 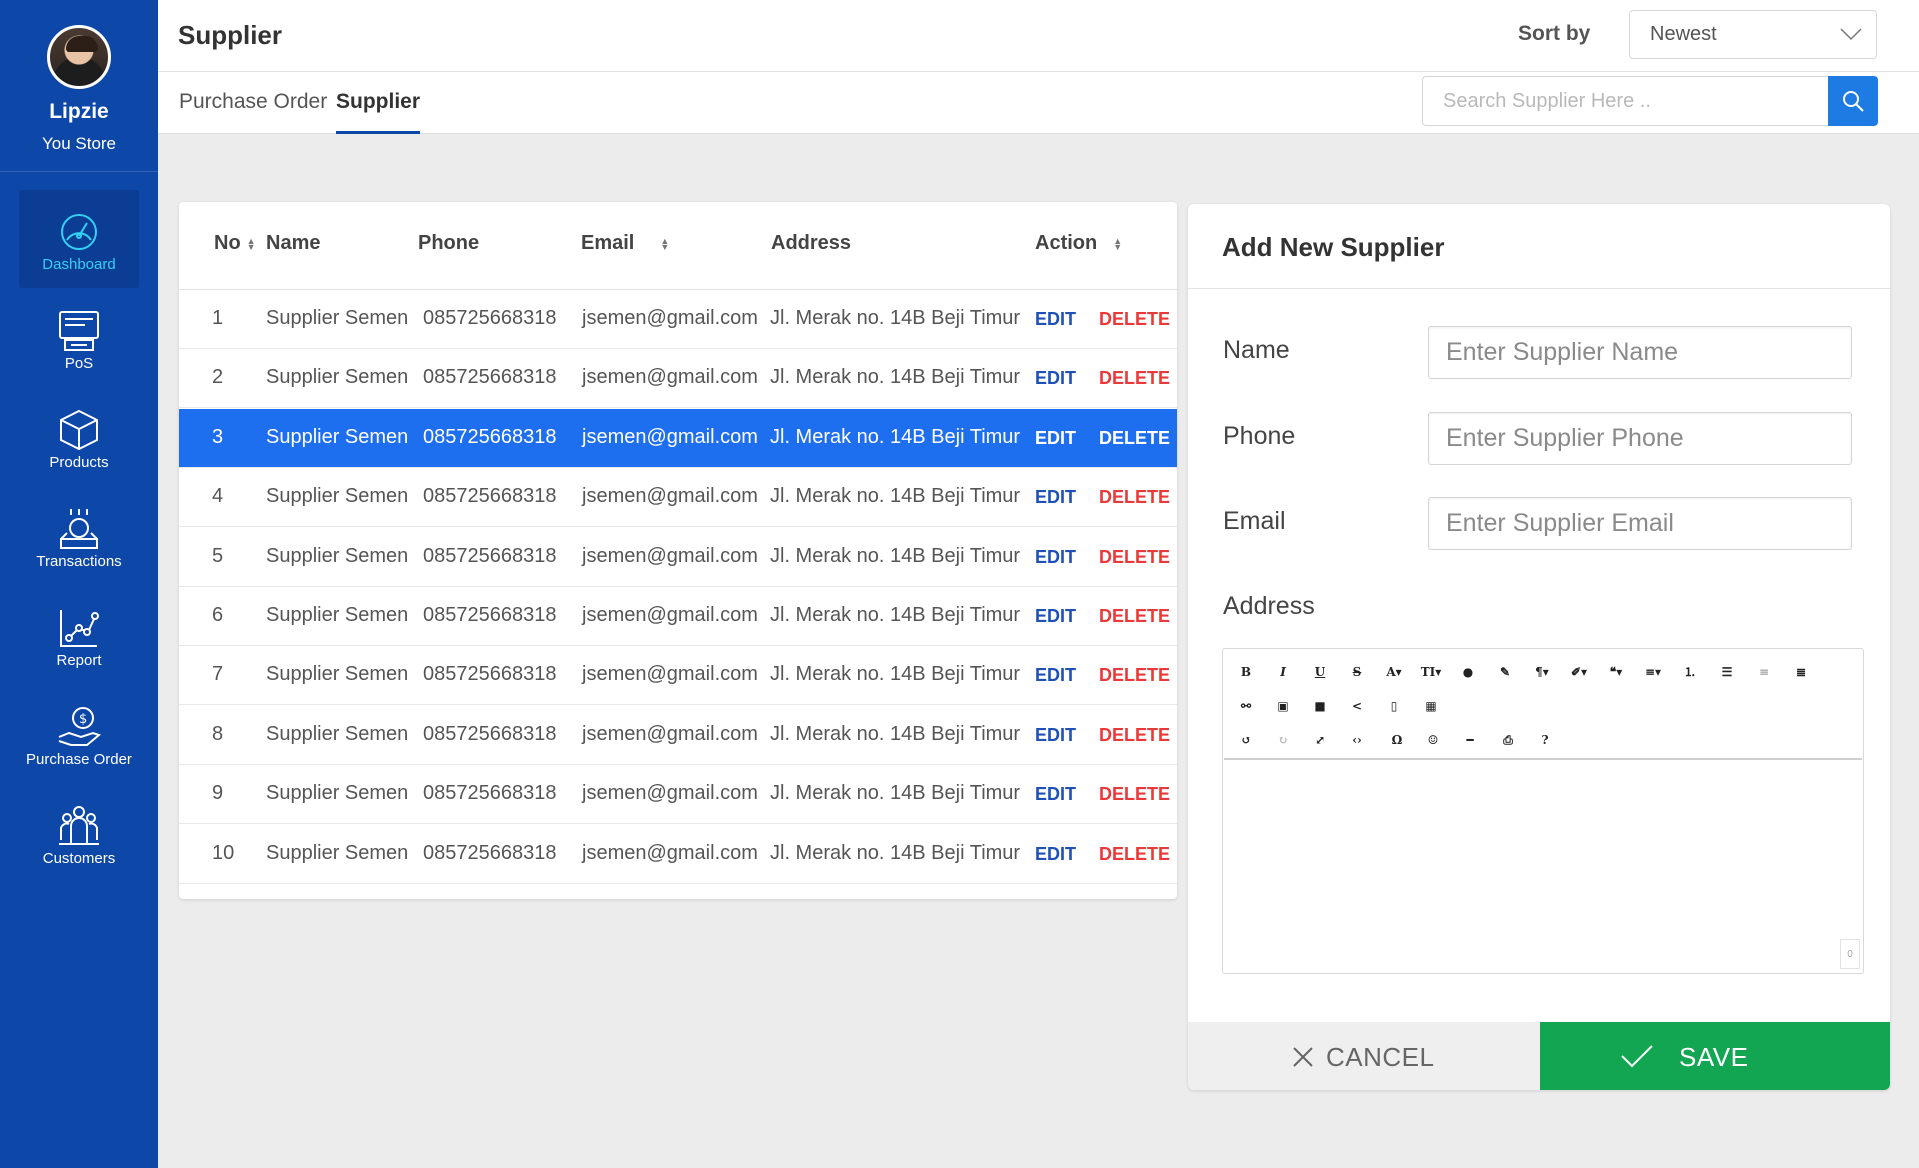 I want to click on supplier-name-field, so click(x=1640, y=352).